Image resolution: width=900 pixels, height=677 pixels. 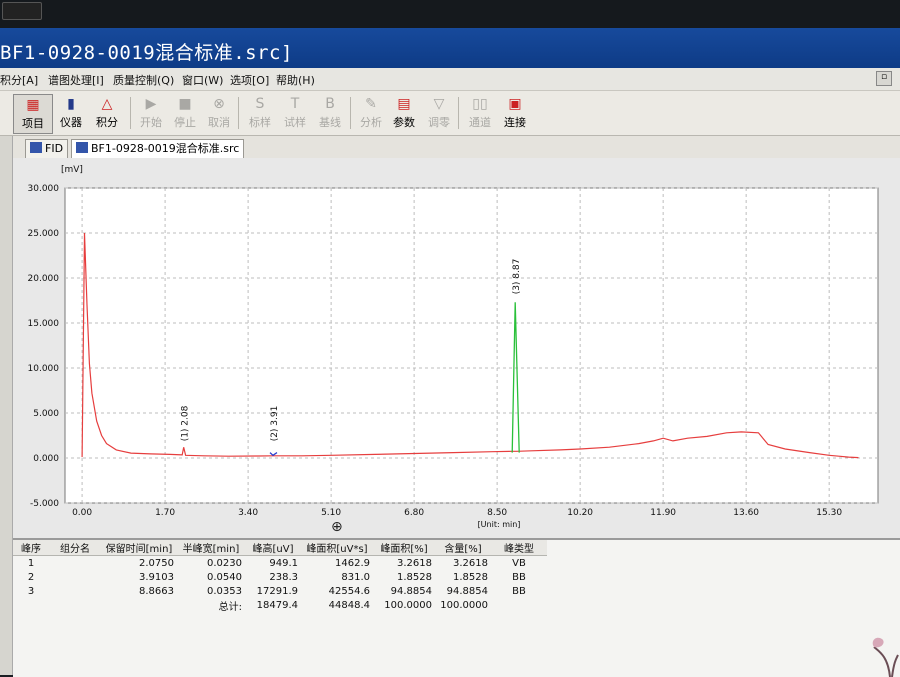 I want to click on x-axis-unit: [Unit: min], so click(x=499, y=524).